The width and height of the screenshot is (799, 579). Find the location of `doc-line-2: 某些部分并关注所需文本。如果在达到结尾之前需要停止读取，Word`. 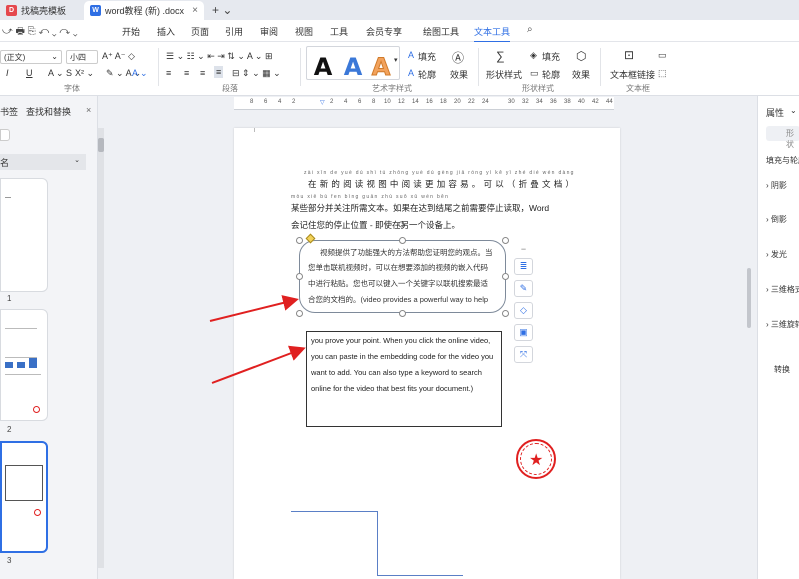

doc-line-2: 某些部分并关注所需文本。如果在达到结尾之前需要停止读取，Word is located at coordinates (420, 208).